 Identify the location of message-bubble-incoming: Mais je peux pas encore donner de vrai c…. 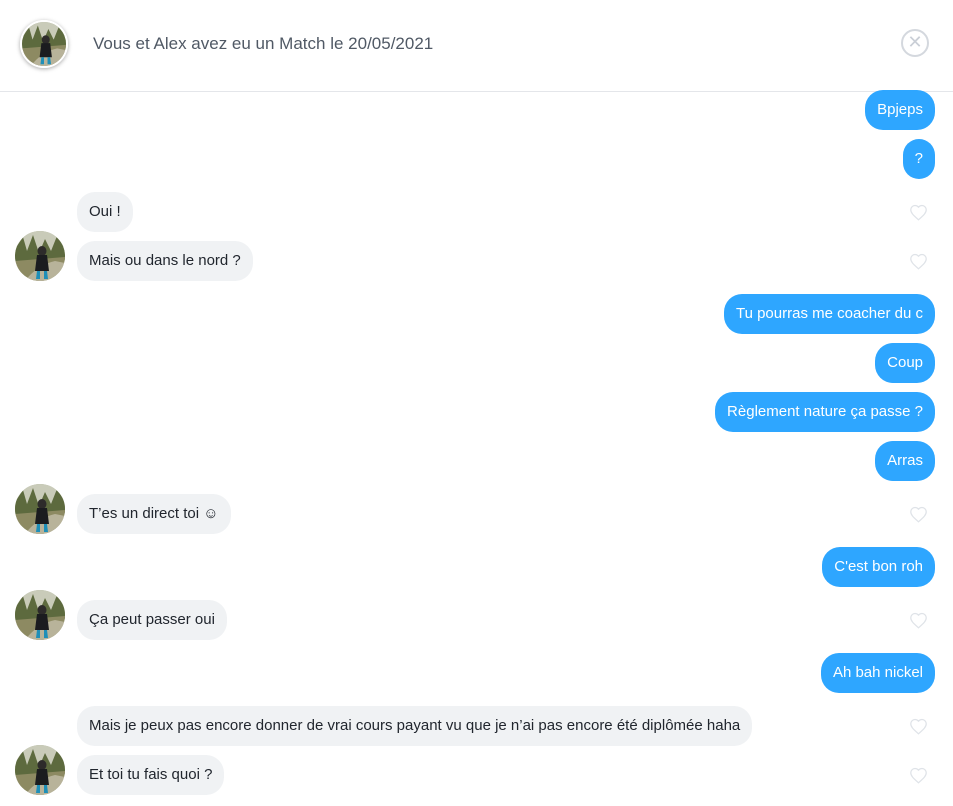
(415, 726).